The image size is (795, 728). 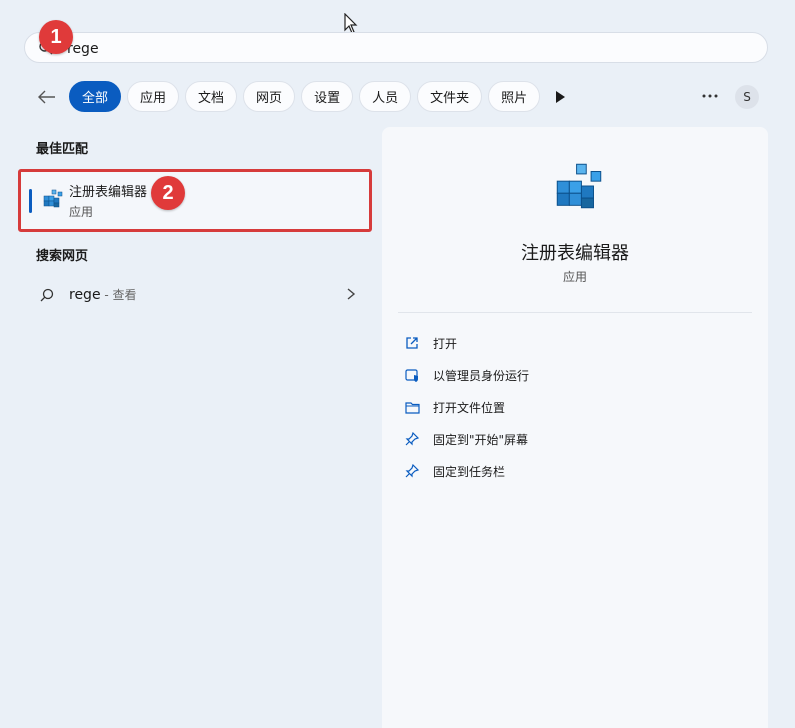 I want to click on best-match-result: 注册表编辑器 应用, so click(x=195, y=200).